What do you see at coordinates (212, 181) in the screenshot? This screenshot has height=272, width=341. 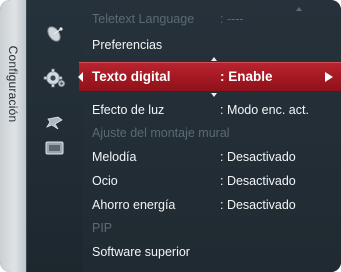 I see `menu-item-ocio: Ocio : Desactivado` at bounding box center [212, 181].